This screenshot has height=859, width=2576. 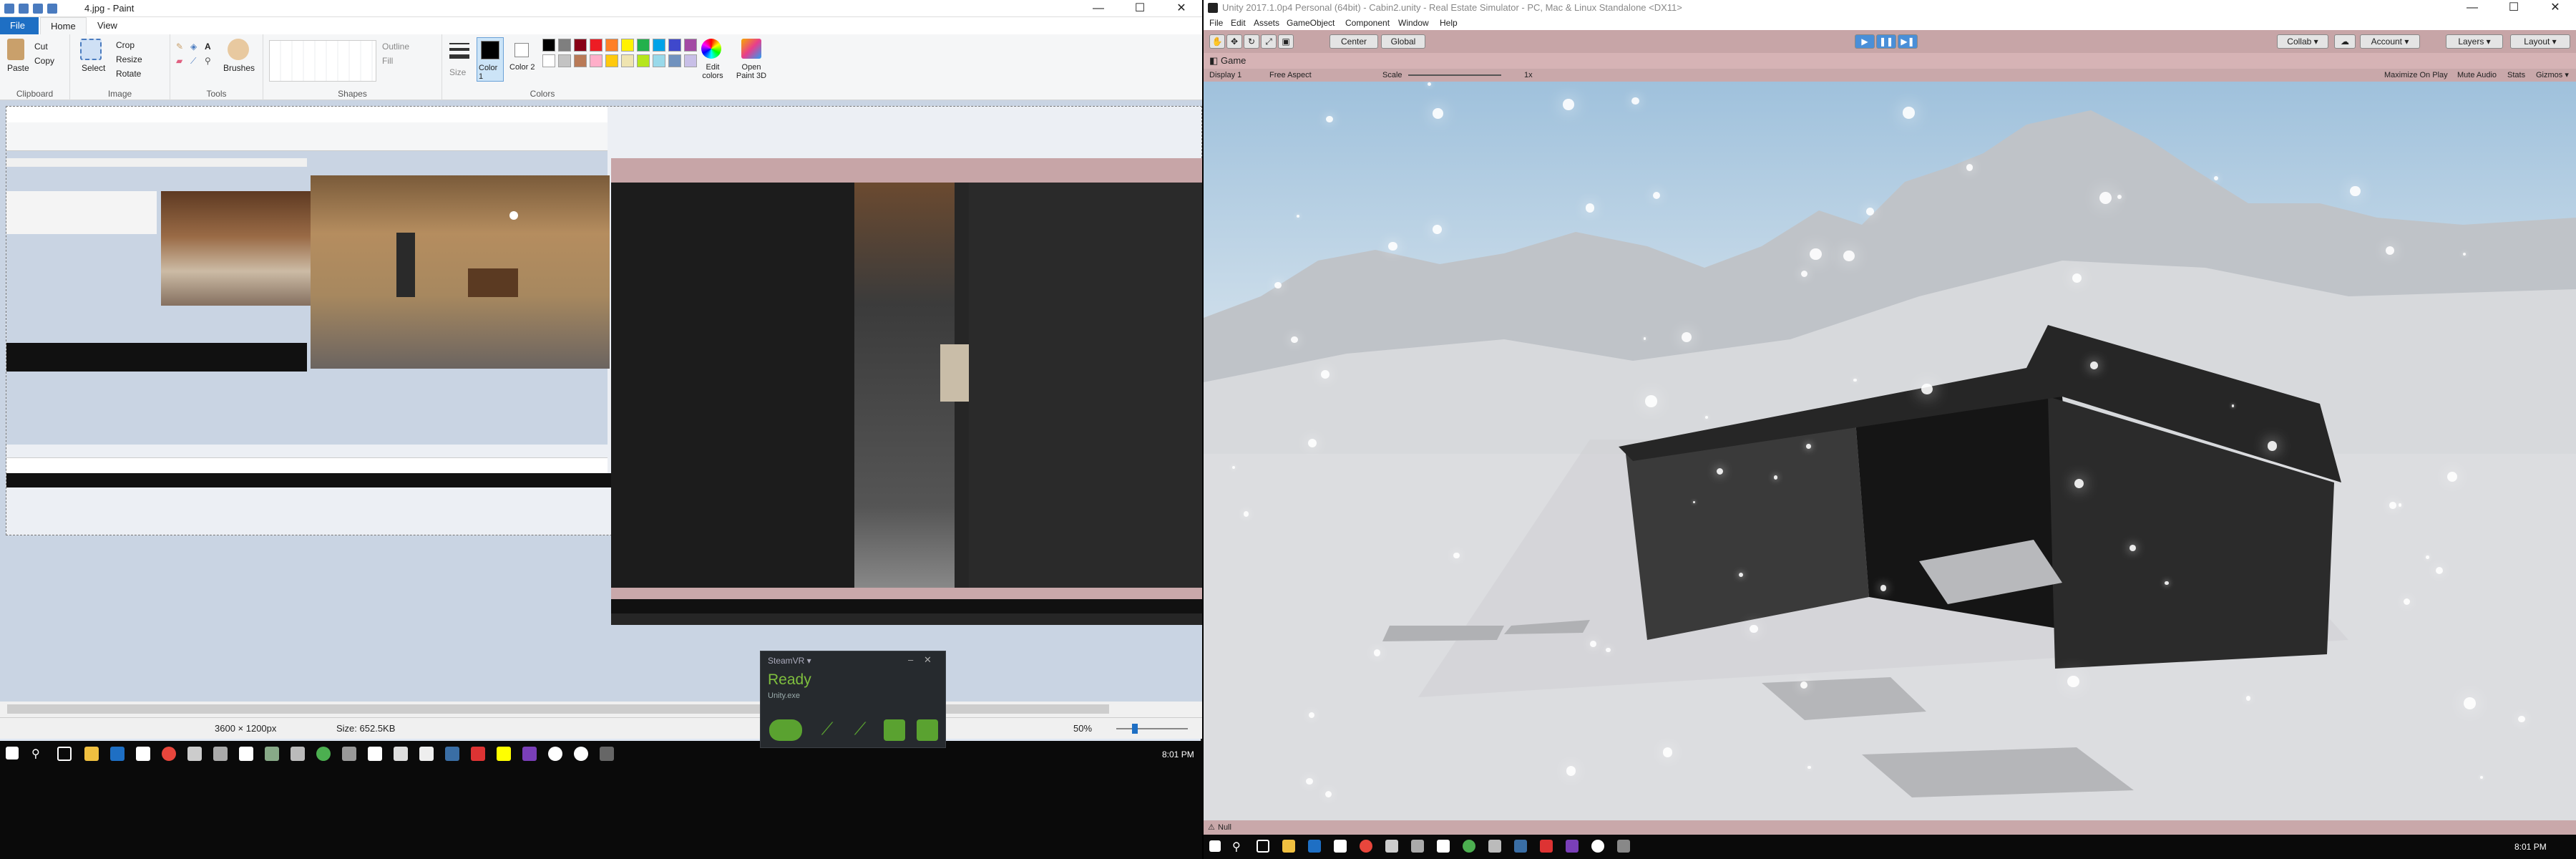 I want to click on open-paint3d-button: Open Paint 3D, so click(x=752, y=71).